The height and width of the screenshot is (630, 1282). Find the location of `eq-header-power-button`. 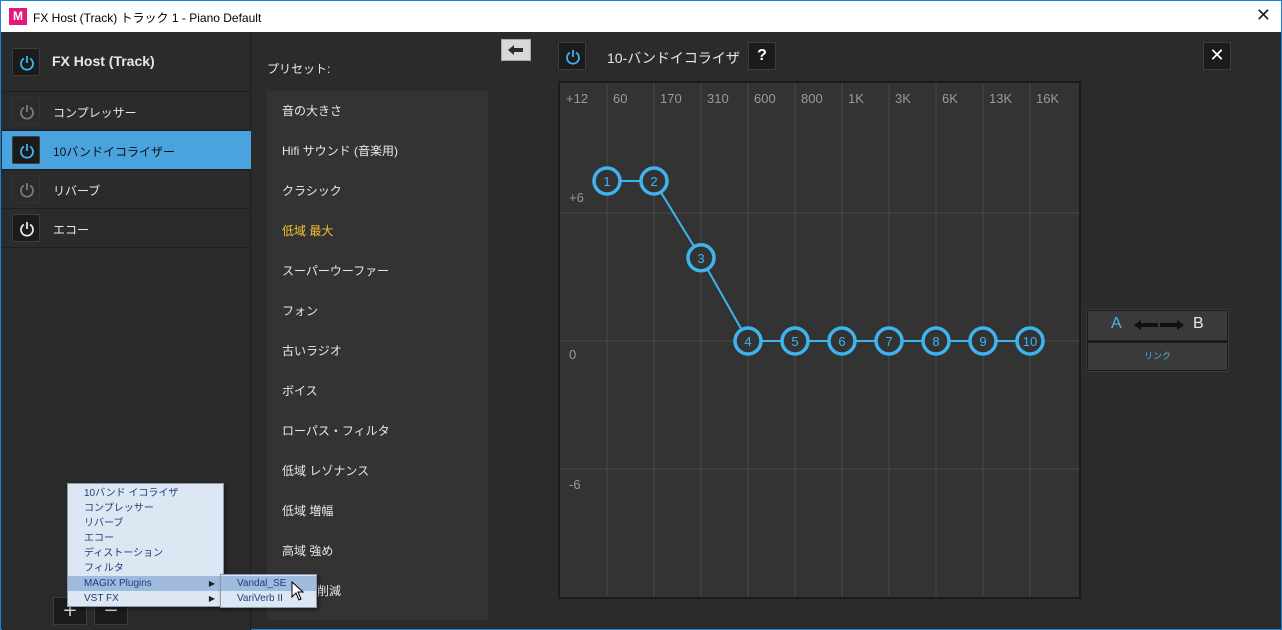

eq-header-power-button is located at coordinates (572, 56).